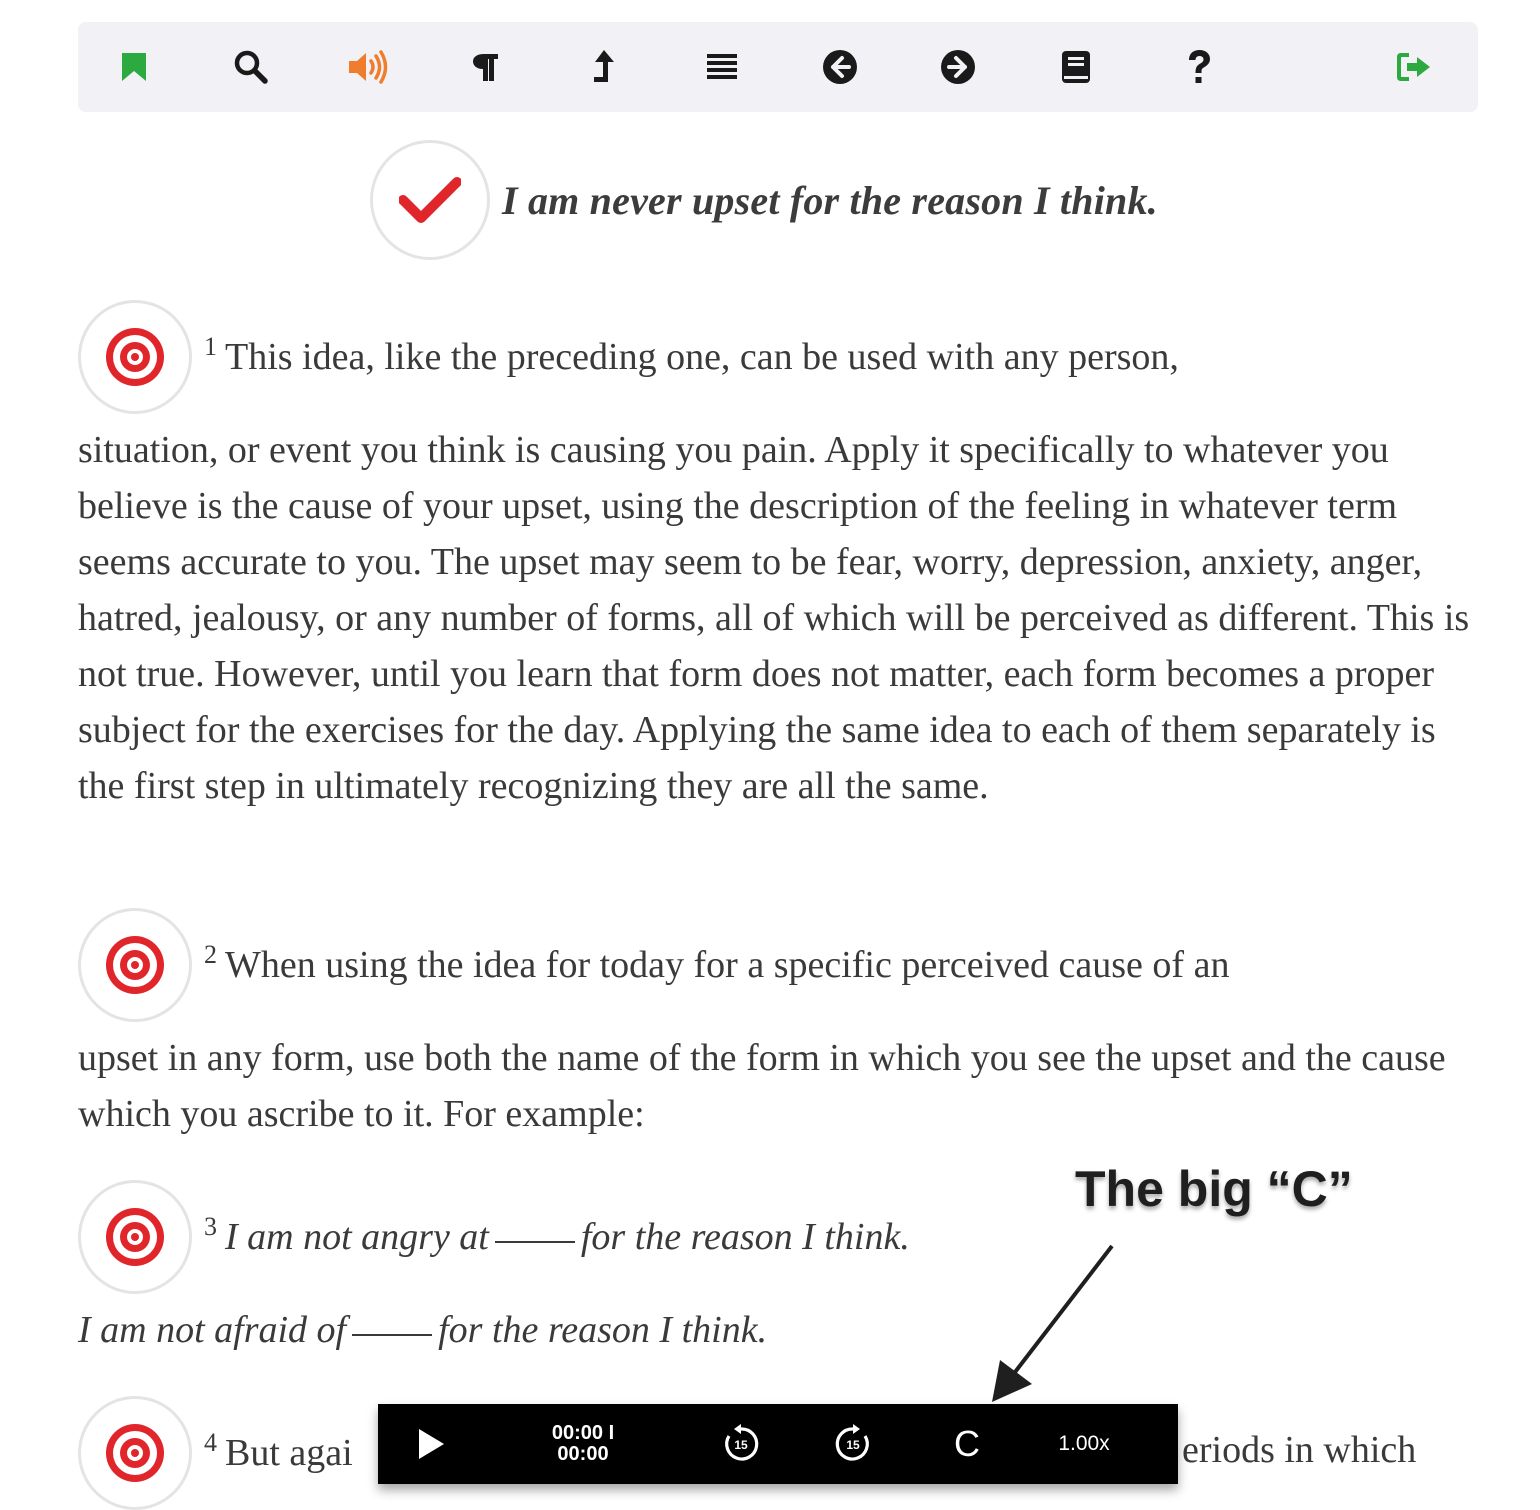 This screenshot has width=1540, height=1510. Describe the element at coordinates (830, 200) in the screenshot. I see `lesson-title: I am never upset for the reason I think.` at that location.